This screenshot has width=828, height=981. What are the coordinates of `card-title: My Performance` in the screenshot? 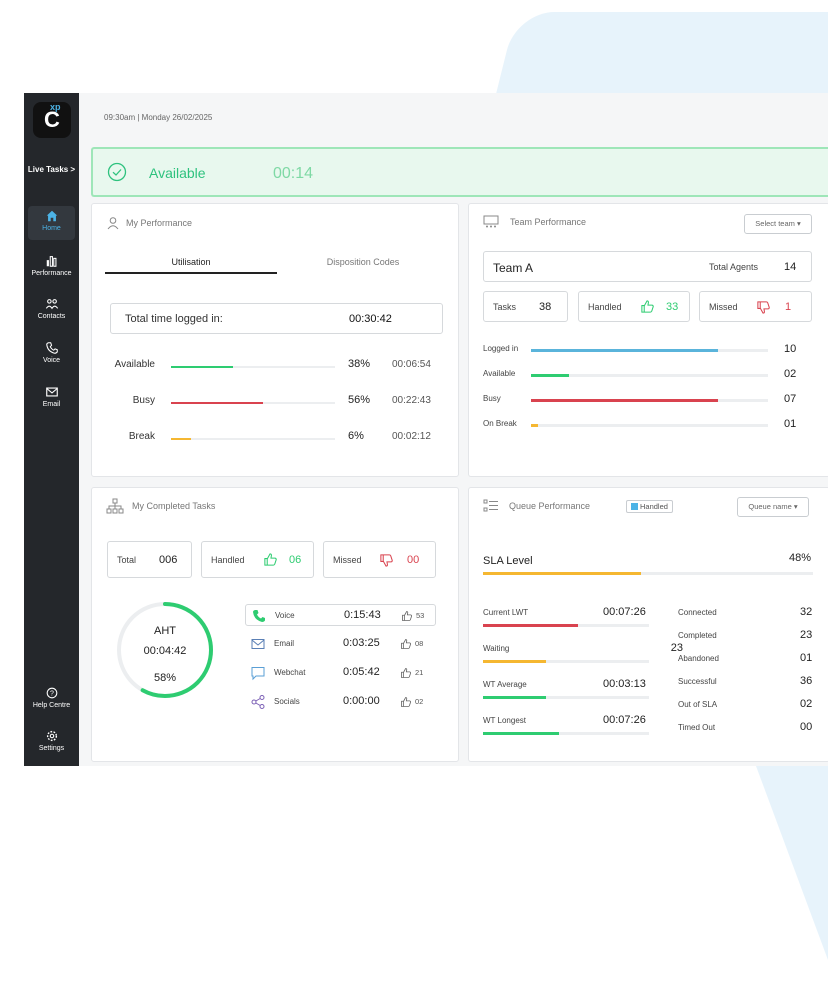 It's located at (159, 223).